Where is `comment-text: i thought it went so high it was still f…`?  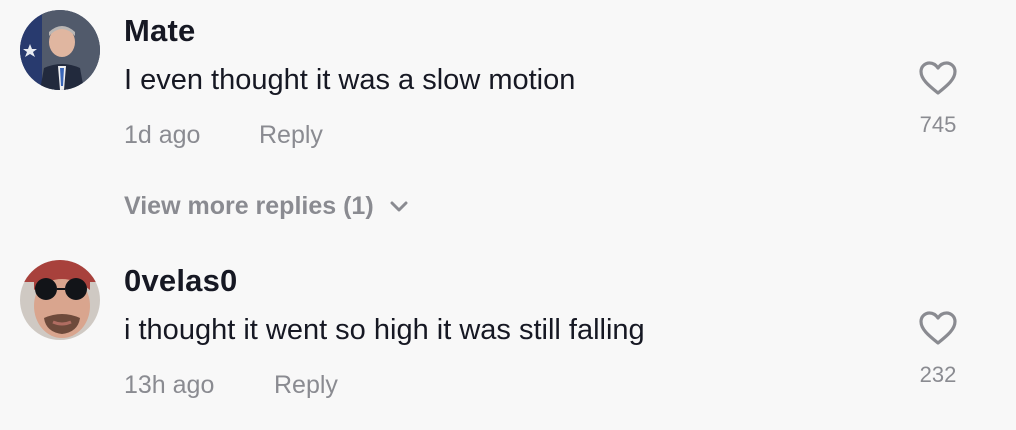 comment-text: i thought it went so high it was still f… is located at coordinates (384, 330).